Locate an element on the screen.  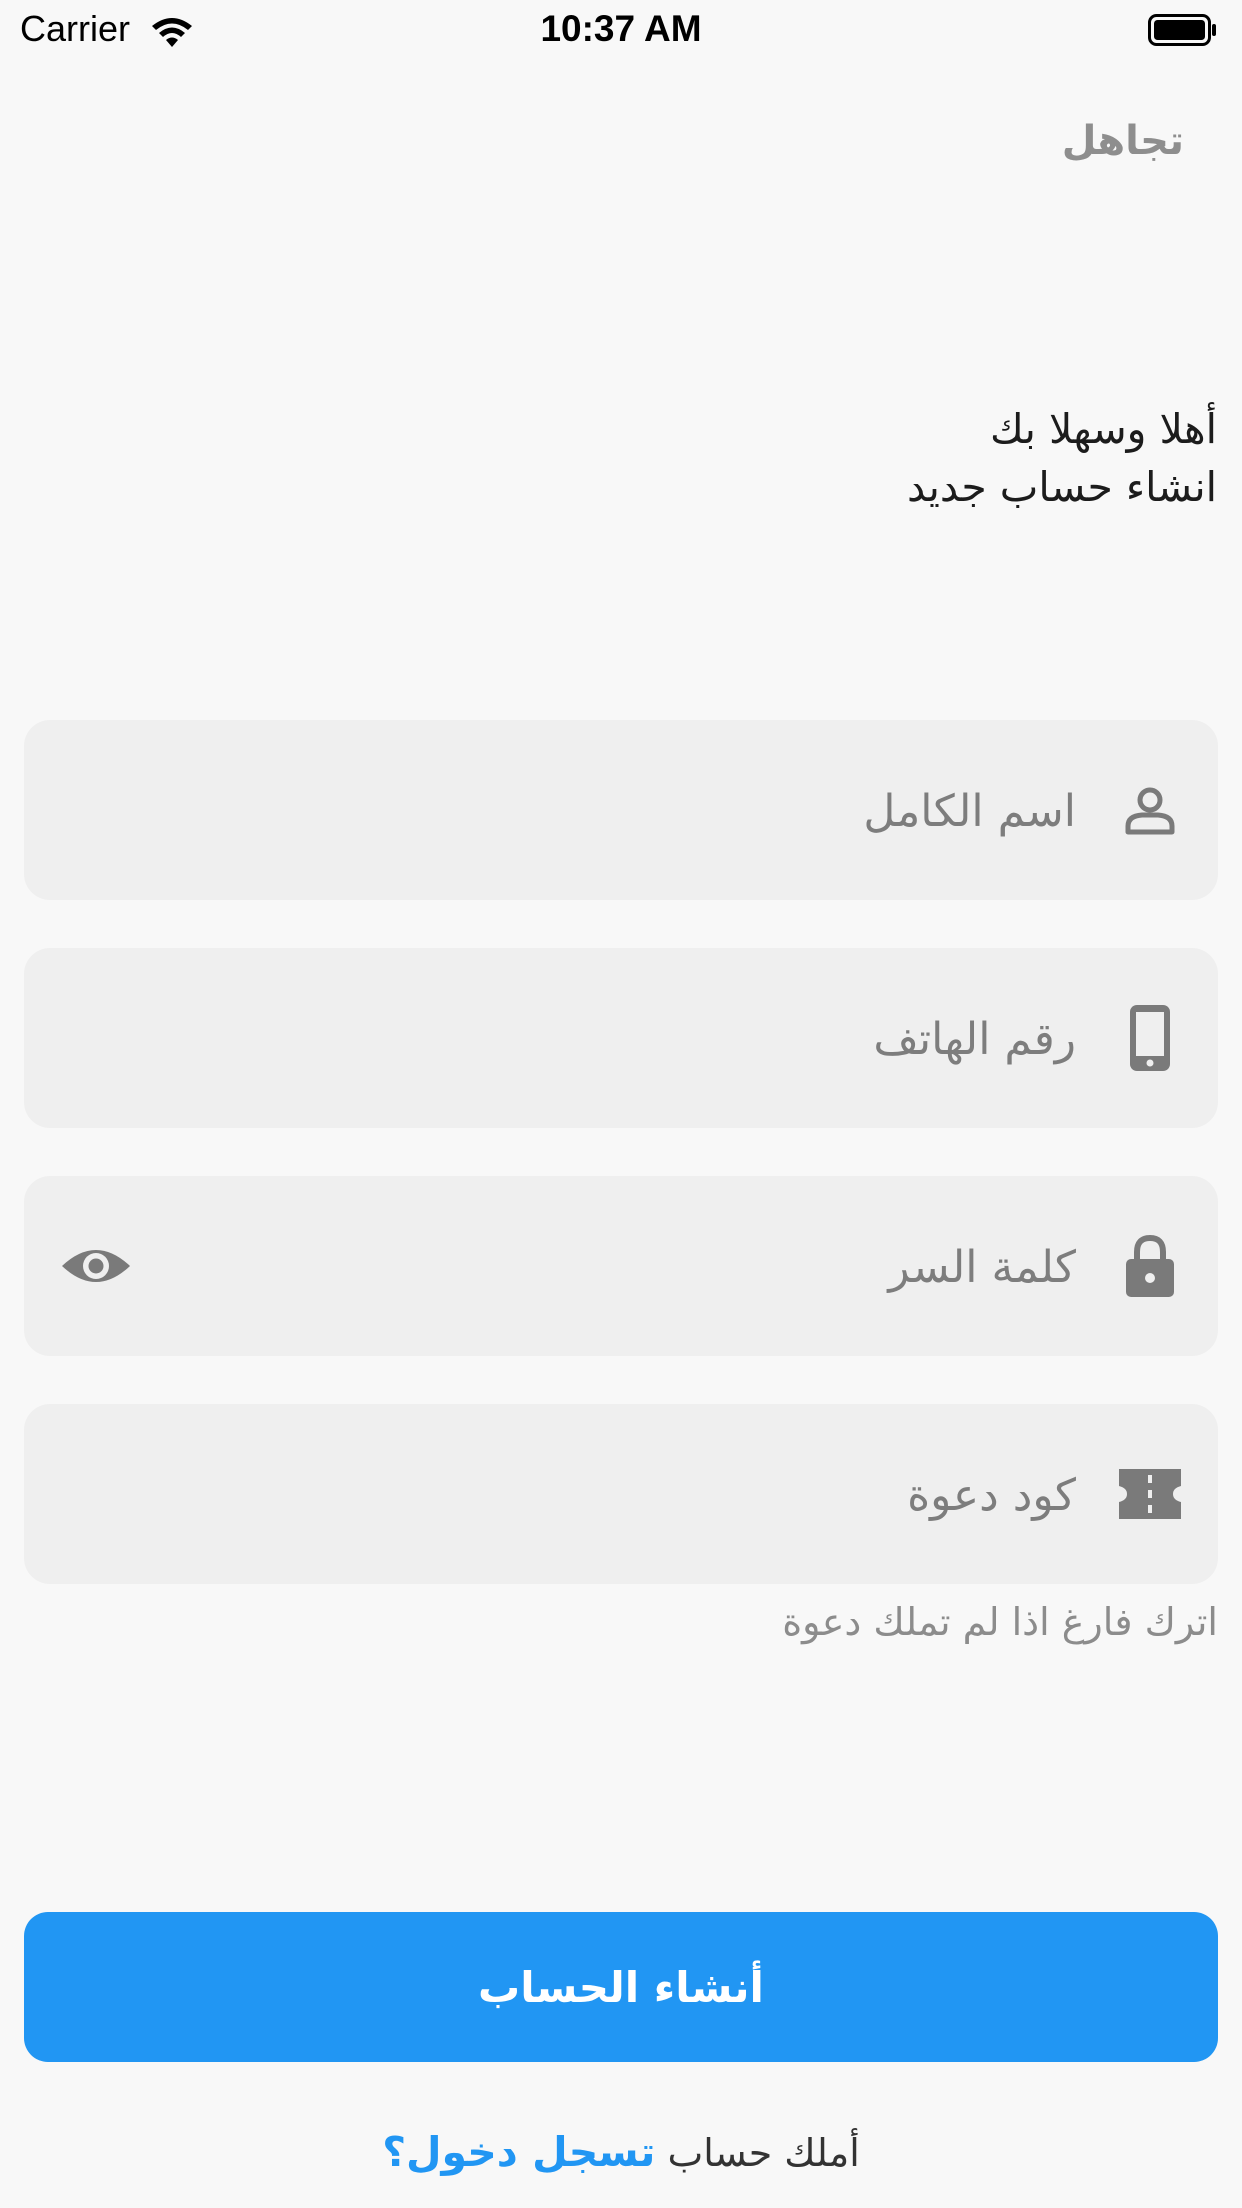
full-name-input is located at coordinates (576, 811).